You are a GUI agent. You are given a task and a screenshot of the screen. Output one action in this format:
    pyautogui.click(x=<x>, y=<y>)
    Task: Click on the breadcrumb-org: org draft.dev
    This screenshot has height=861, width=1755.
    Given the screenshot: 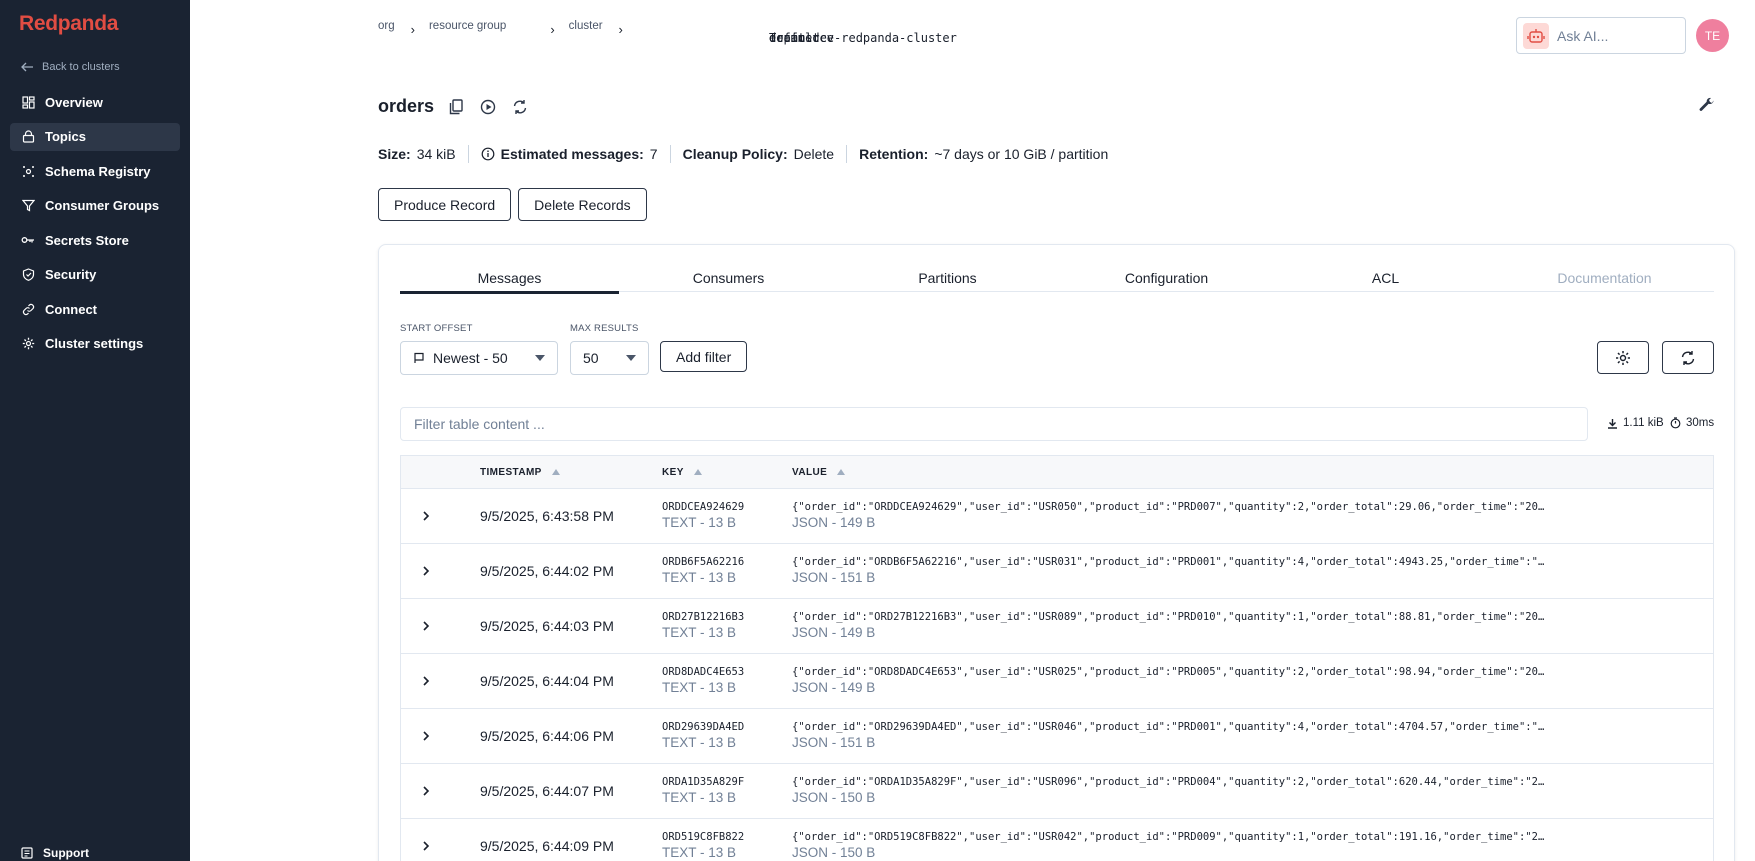 What is the action you would take?
    pyautogui.click(x=606, y=32)
    